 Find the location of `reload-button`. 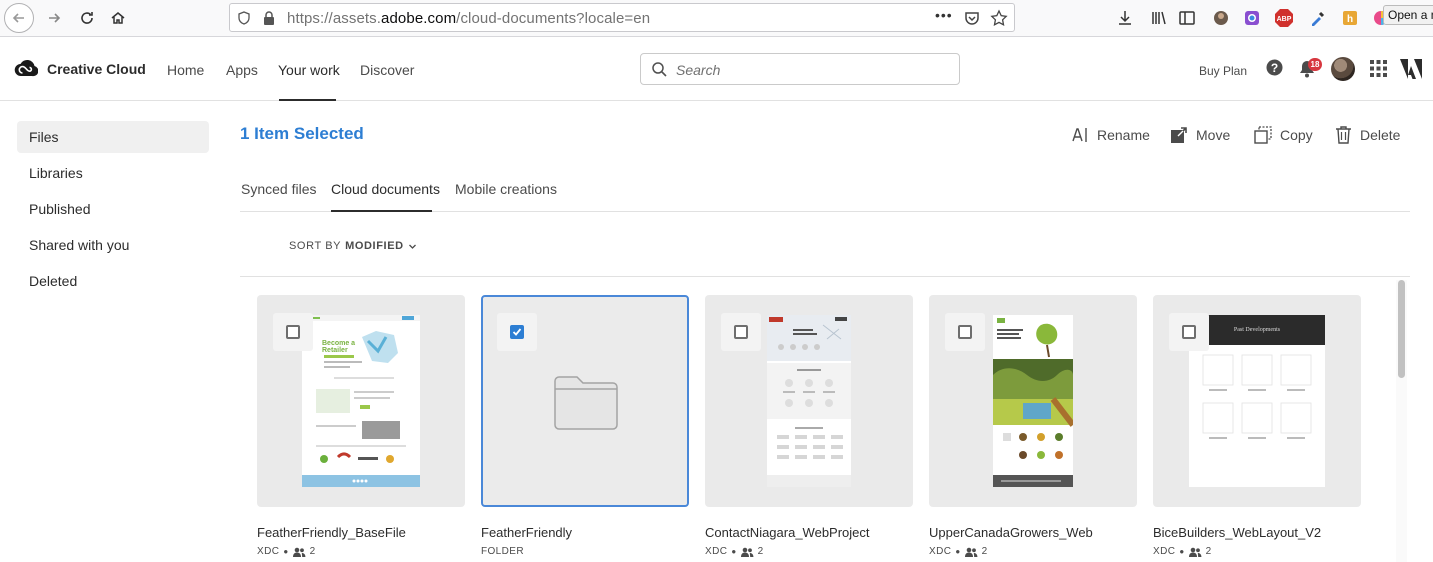

reload-button is located at coordinates (87, 18).